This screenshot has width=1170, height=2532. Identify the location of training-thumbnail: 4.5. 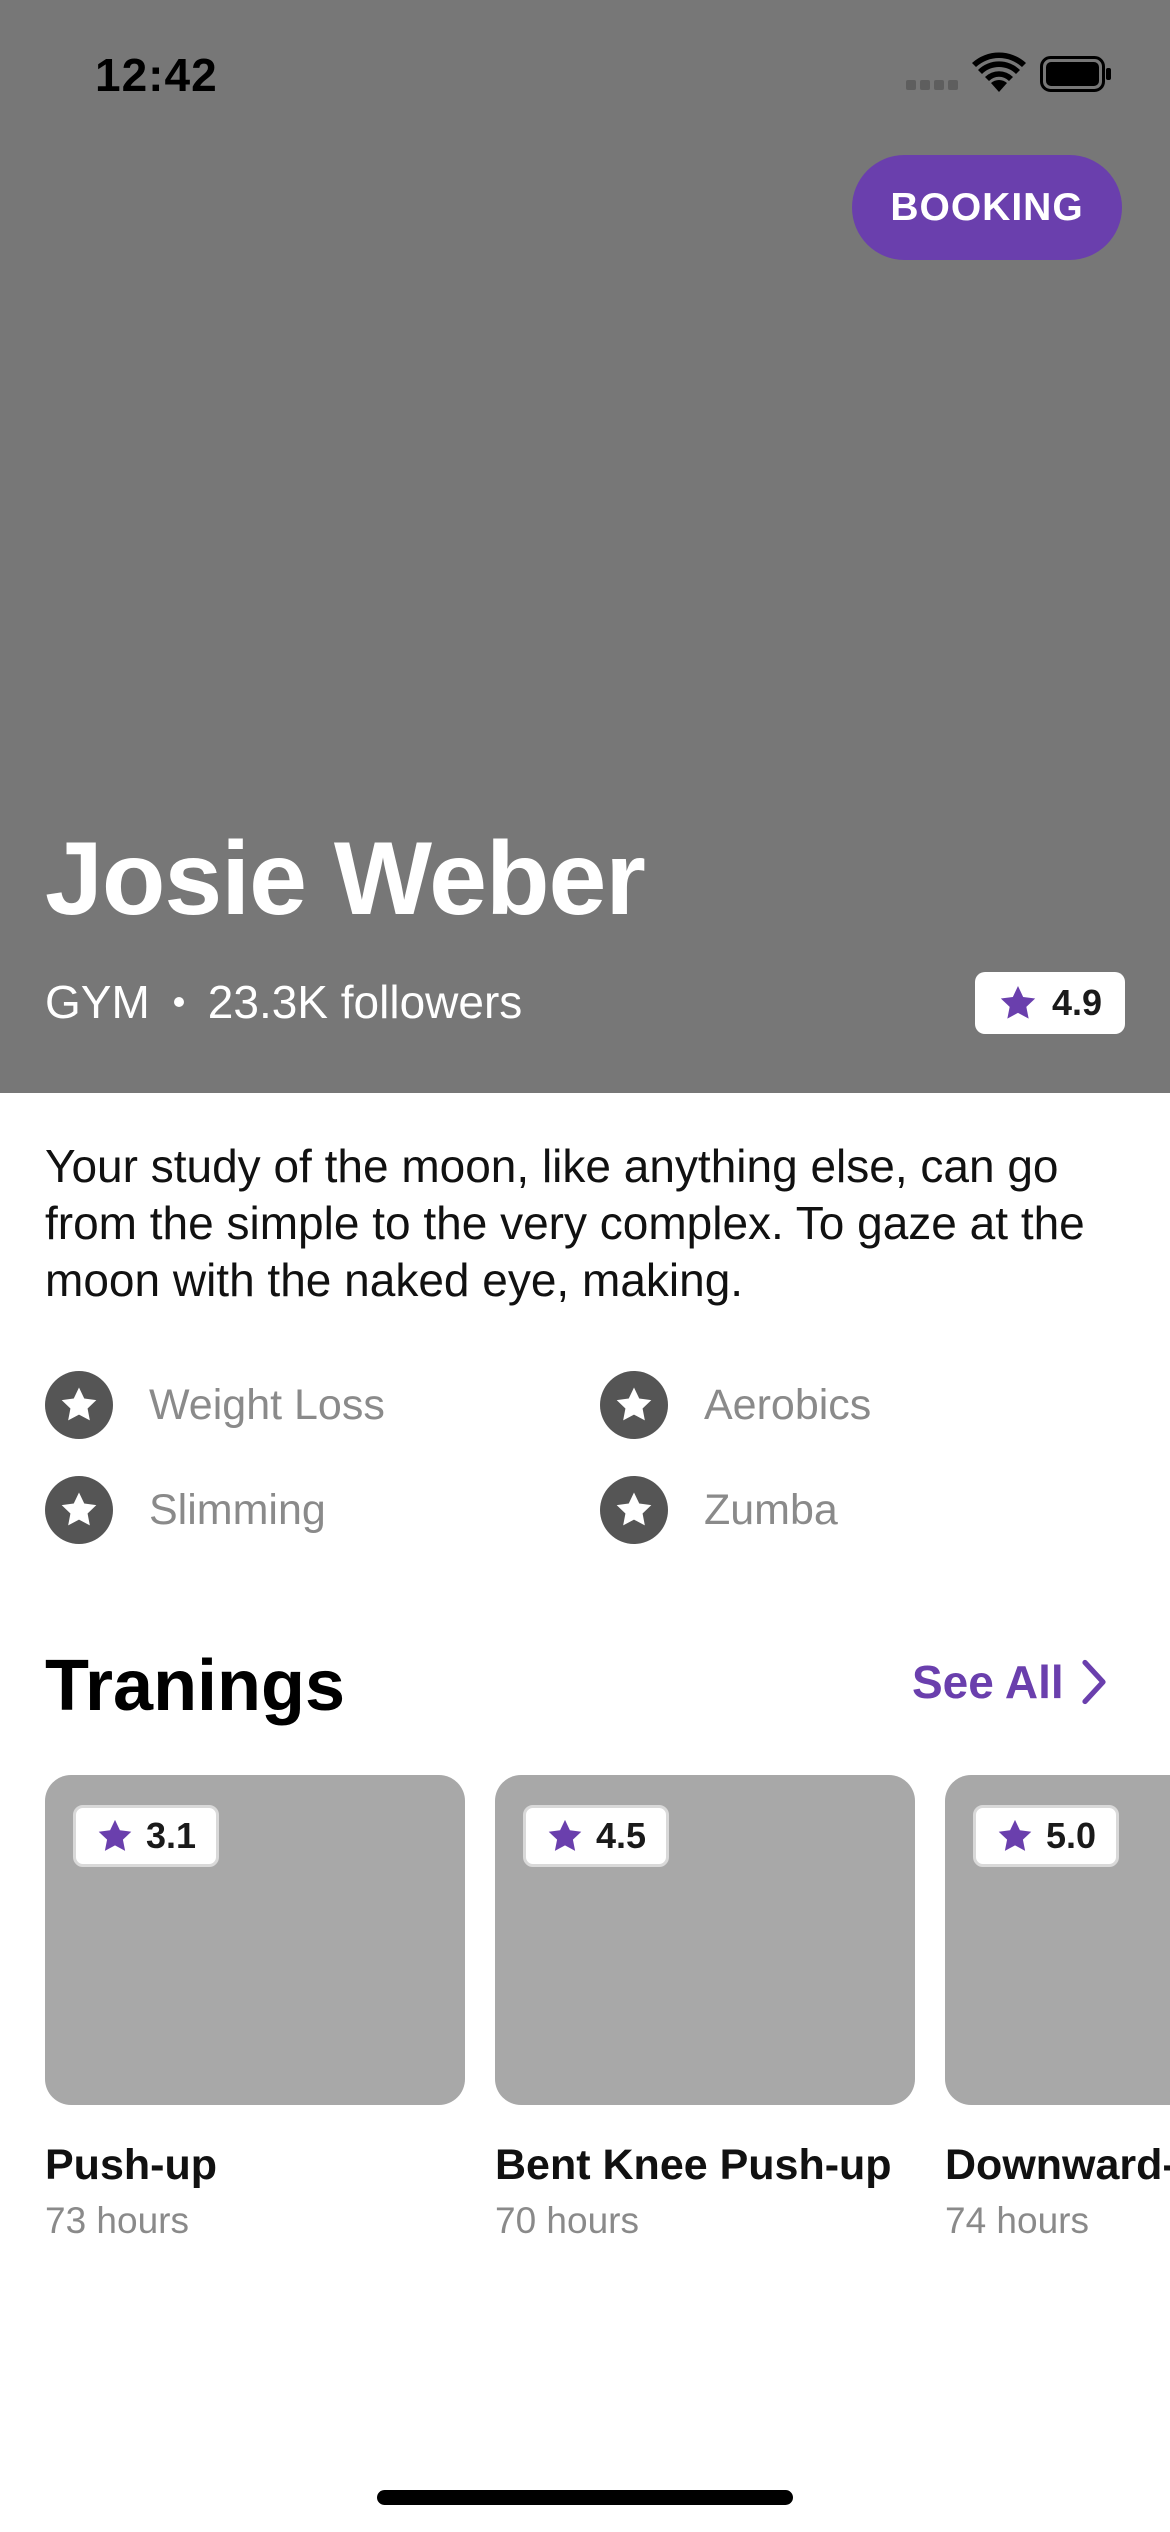
(705, 1940).